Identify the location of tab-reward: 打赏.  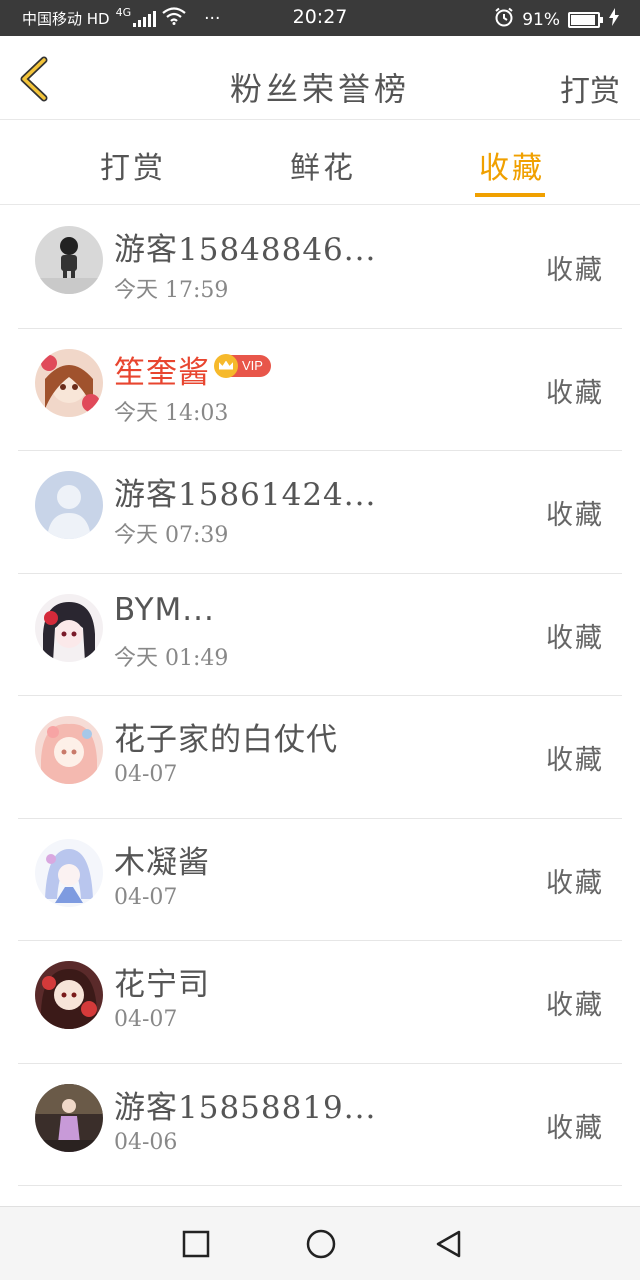
(133, 165).